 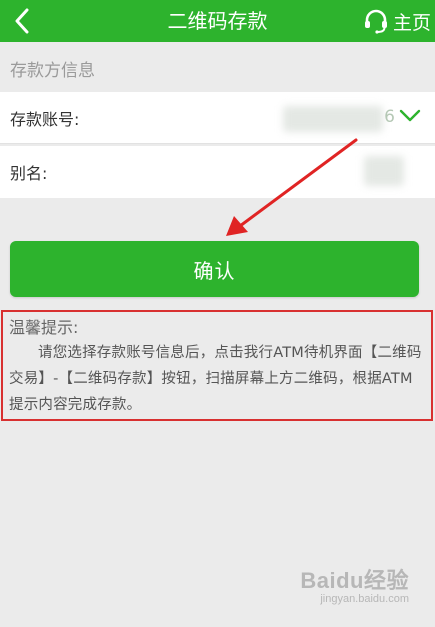 I want to click on app-header: 二维码存款 主页, so click(x=217, y=21).